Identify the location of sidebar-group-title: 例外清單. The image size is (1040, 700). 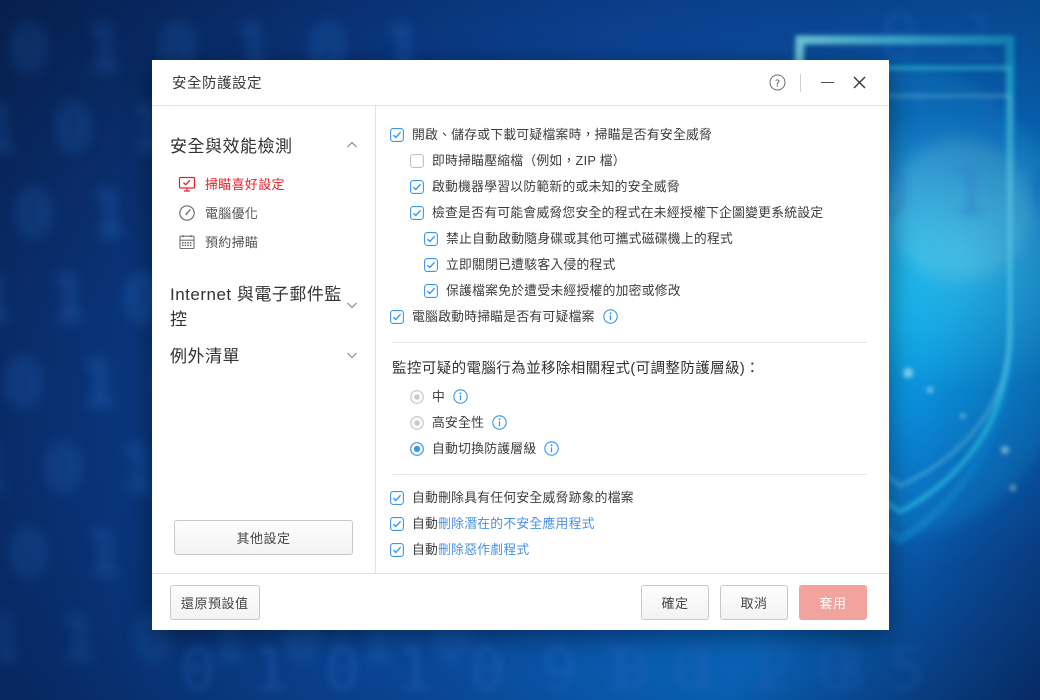
(205, 356).